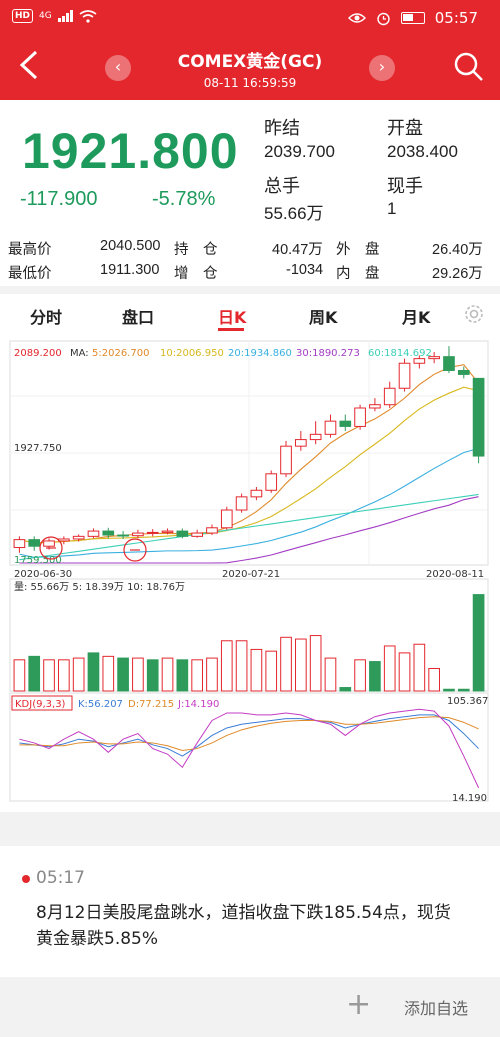 The image size is (500, 1037). What do you see at coordinates (422, 151) in the screenshot?
I see `open-value: 2038.400` at bounding box center [422, 151].